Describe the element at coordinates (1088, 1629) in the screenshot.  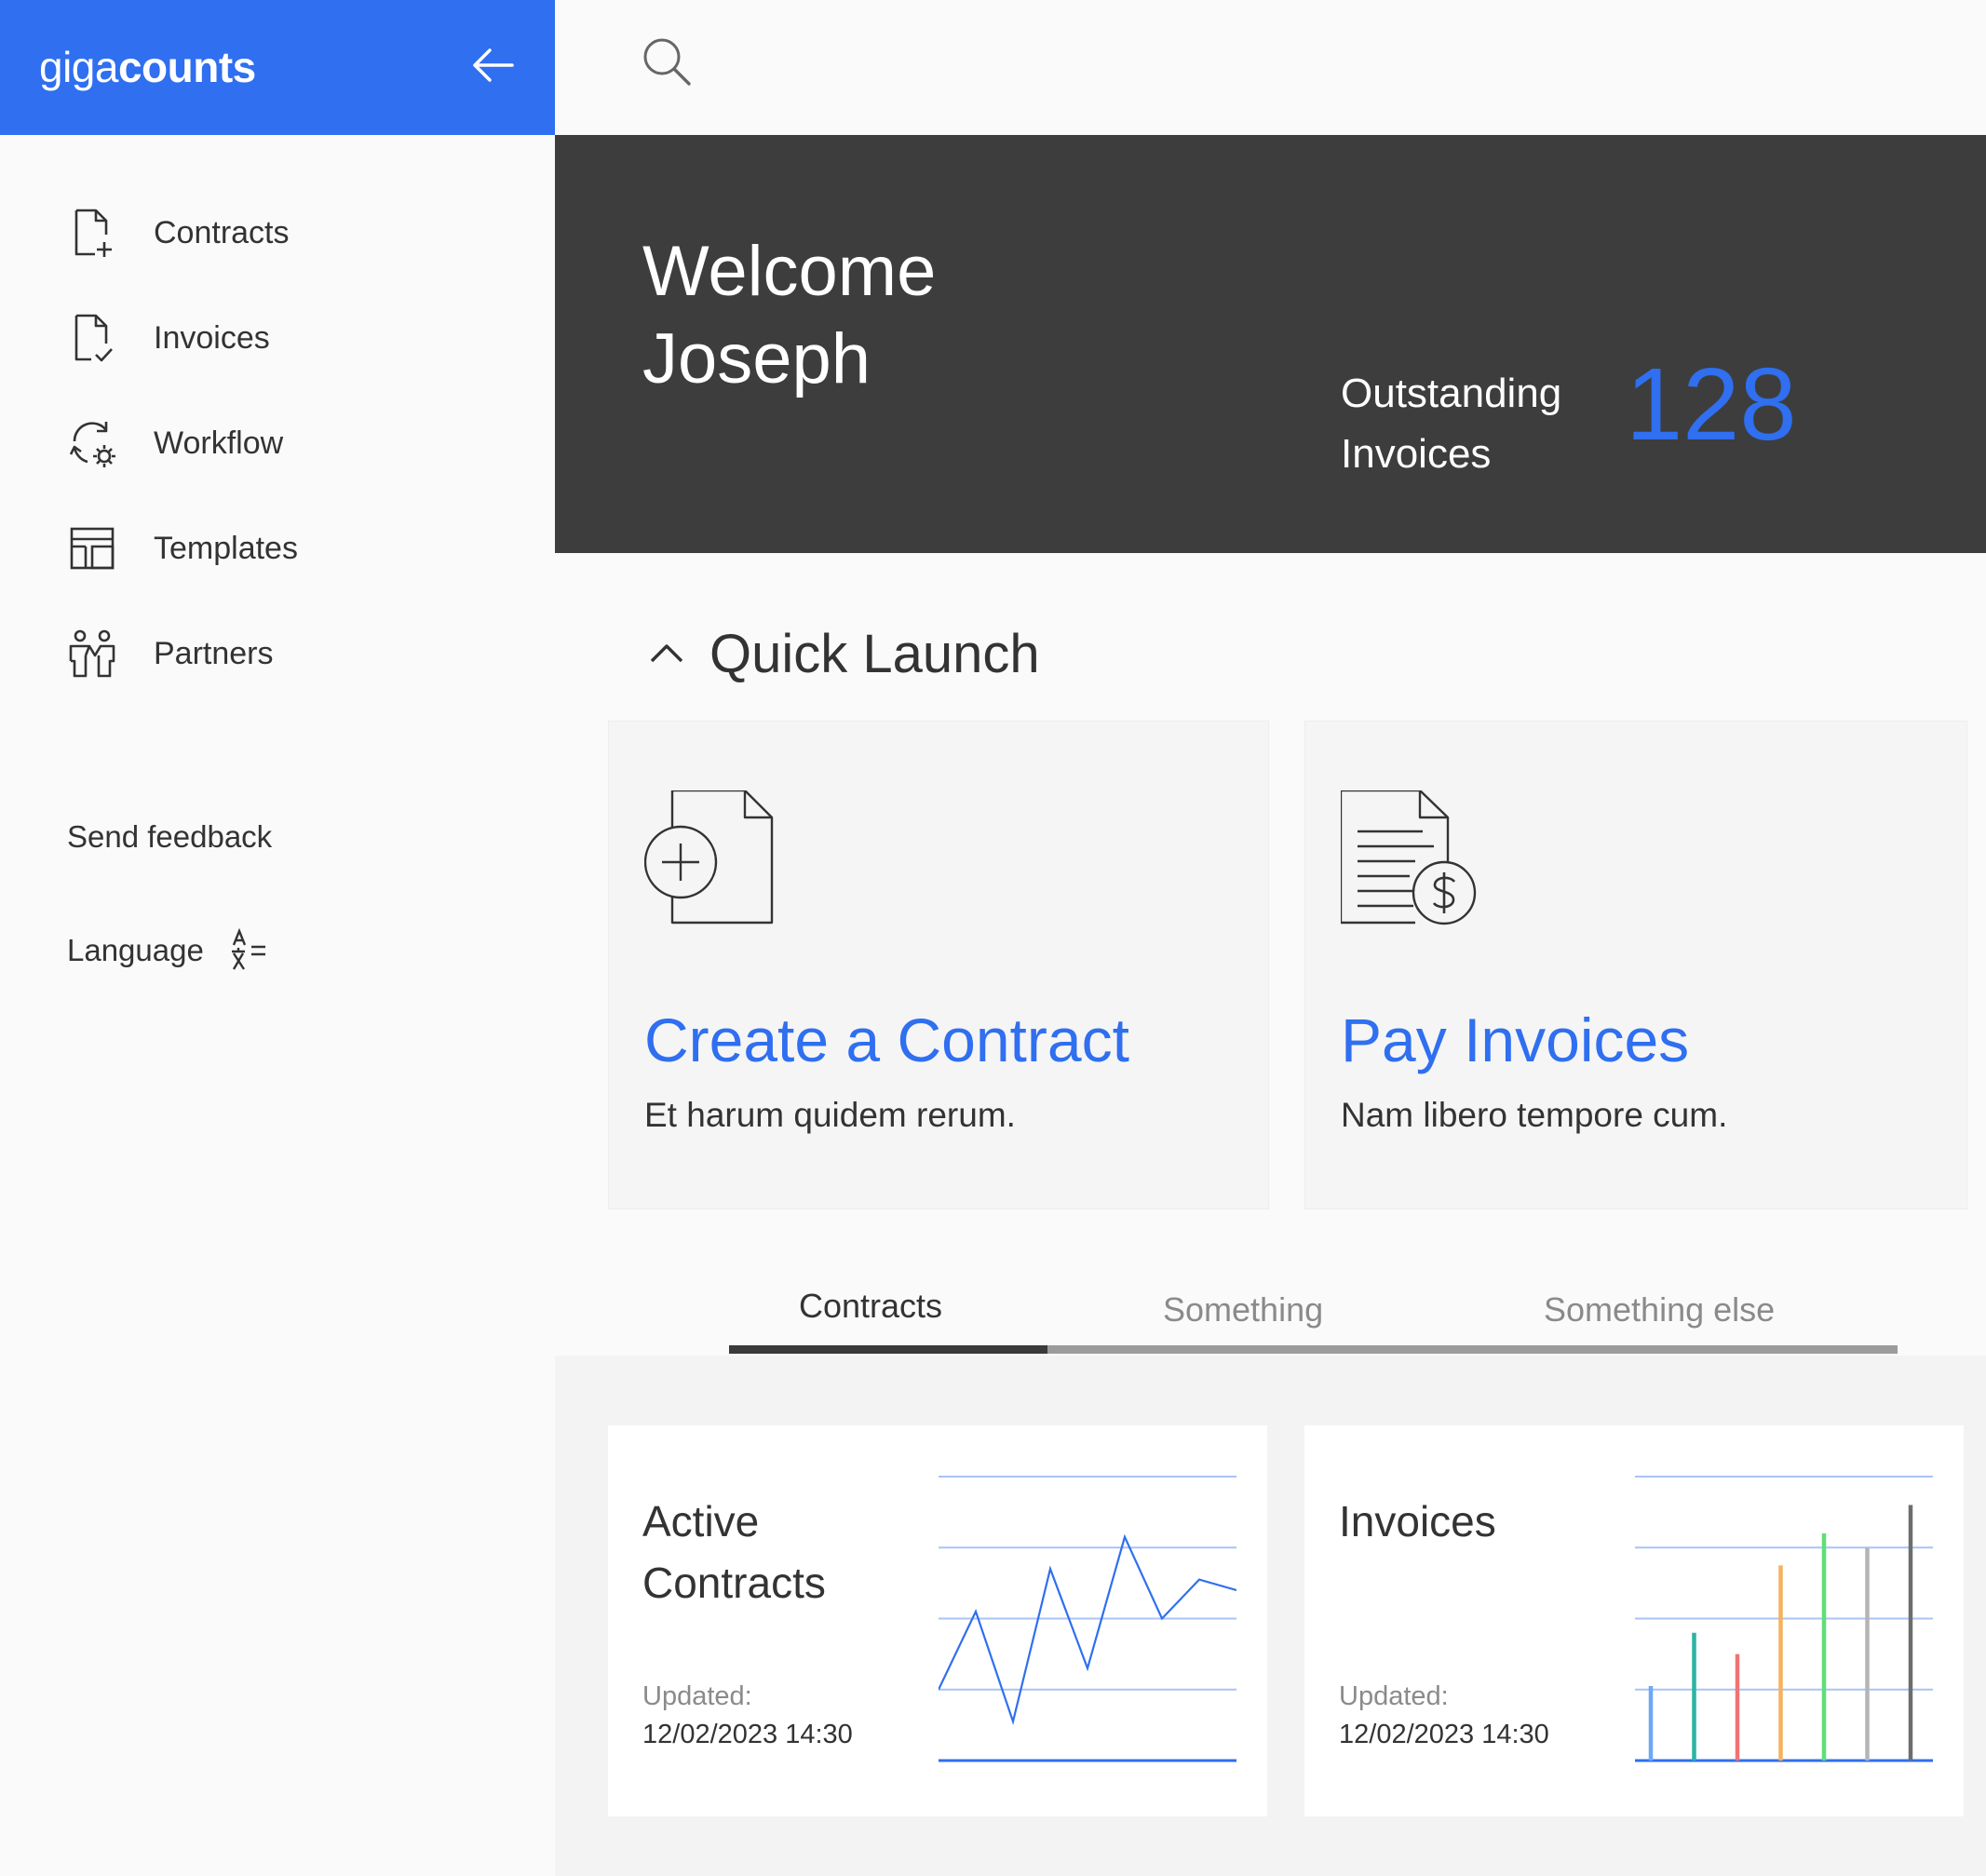
I see `chart-series-line` at that location.